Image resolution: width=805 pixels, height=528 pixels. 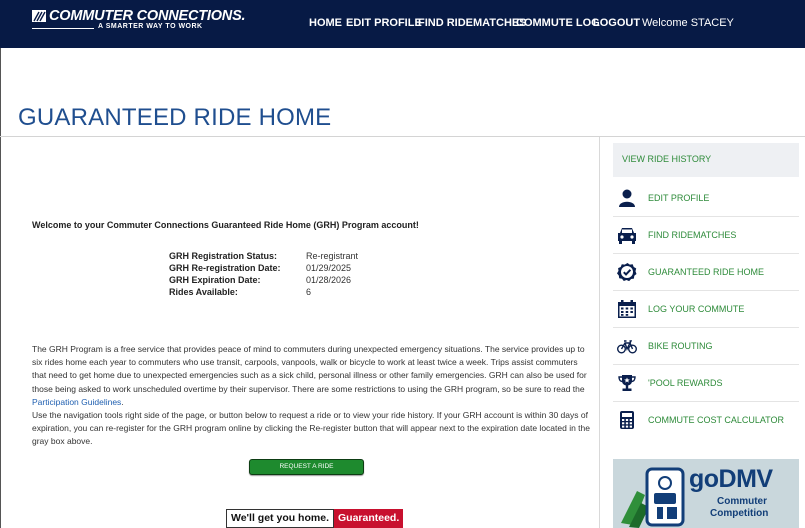 I want to click on sidebar-item-commute-cost-calculator: COMMUTE COST CALCULATOR, so click(x=706, y=420).